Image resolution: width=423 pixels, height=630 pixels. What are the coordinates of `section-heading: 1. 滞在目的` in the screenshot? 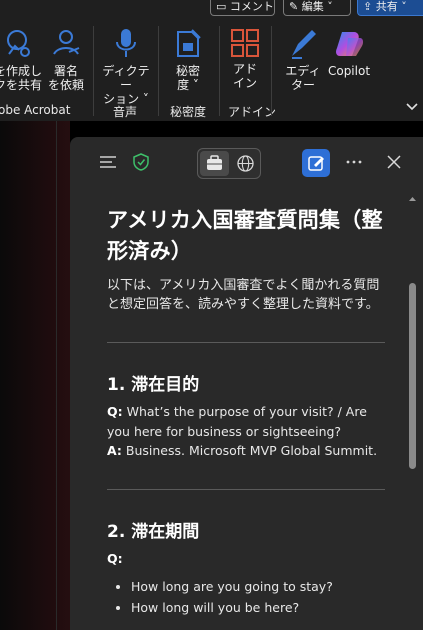 It's located at (153, 385).